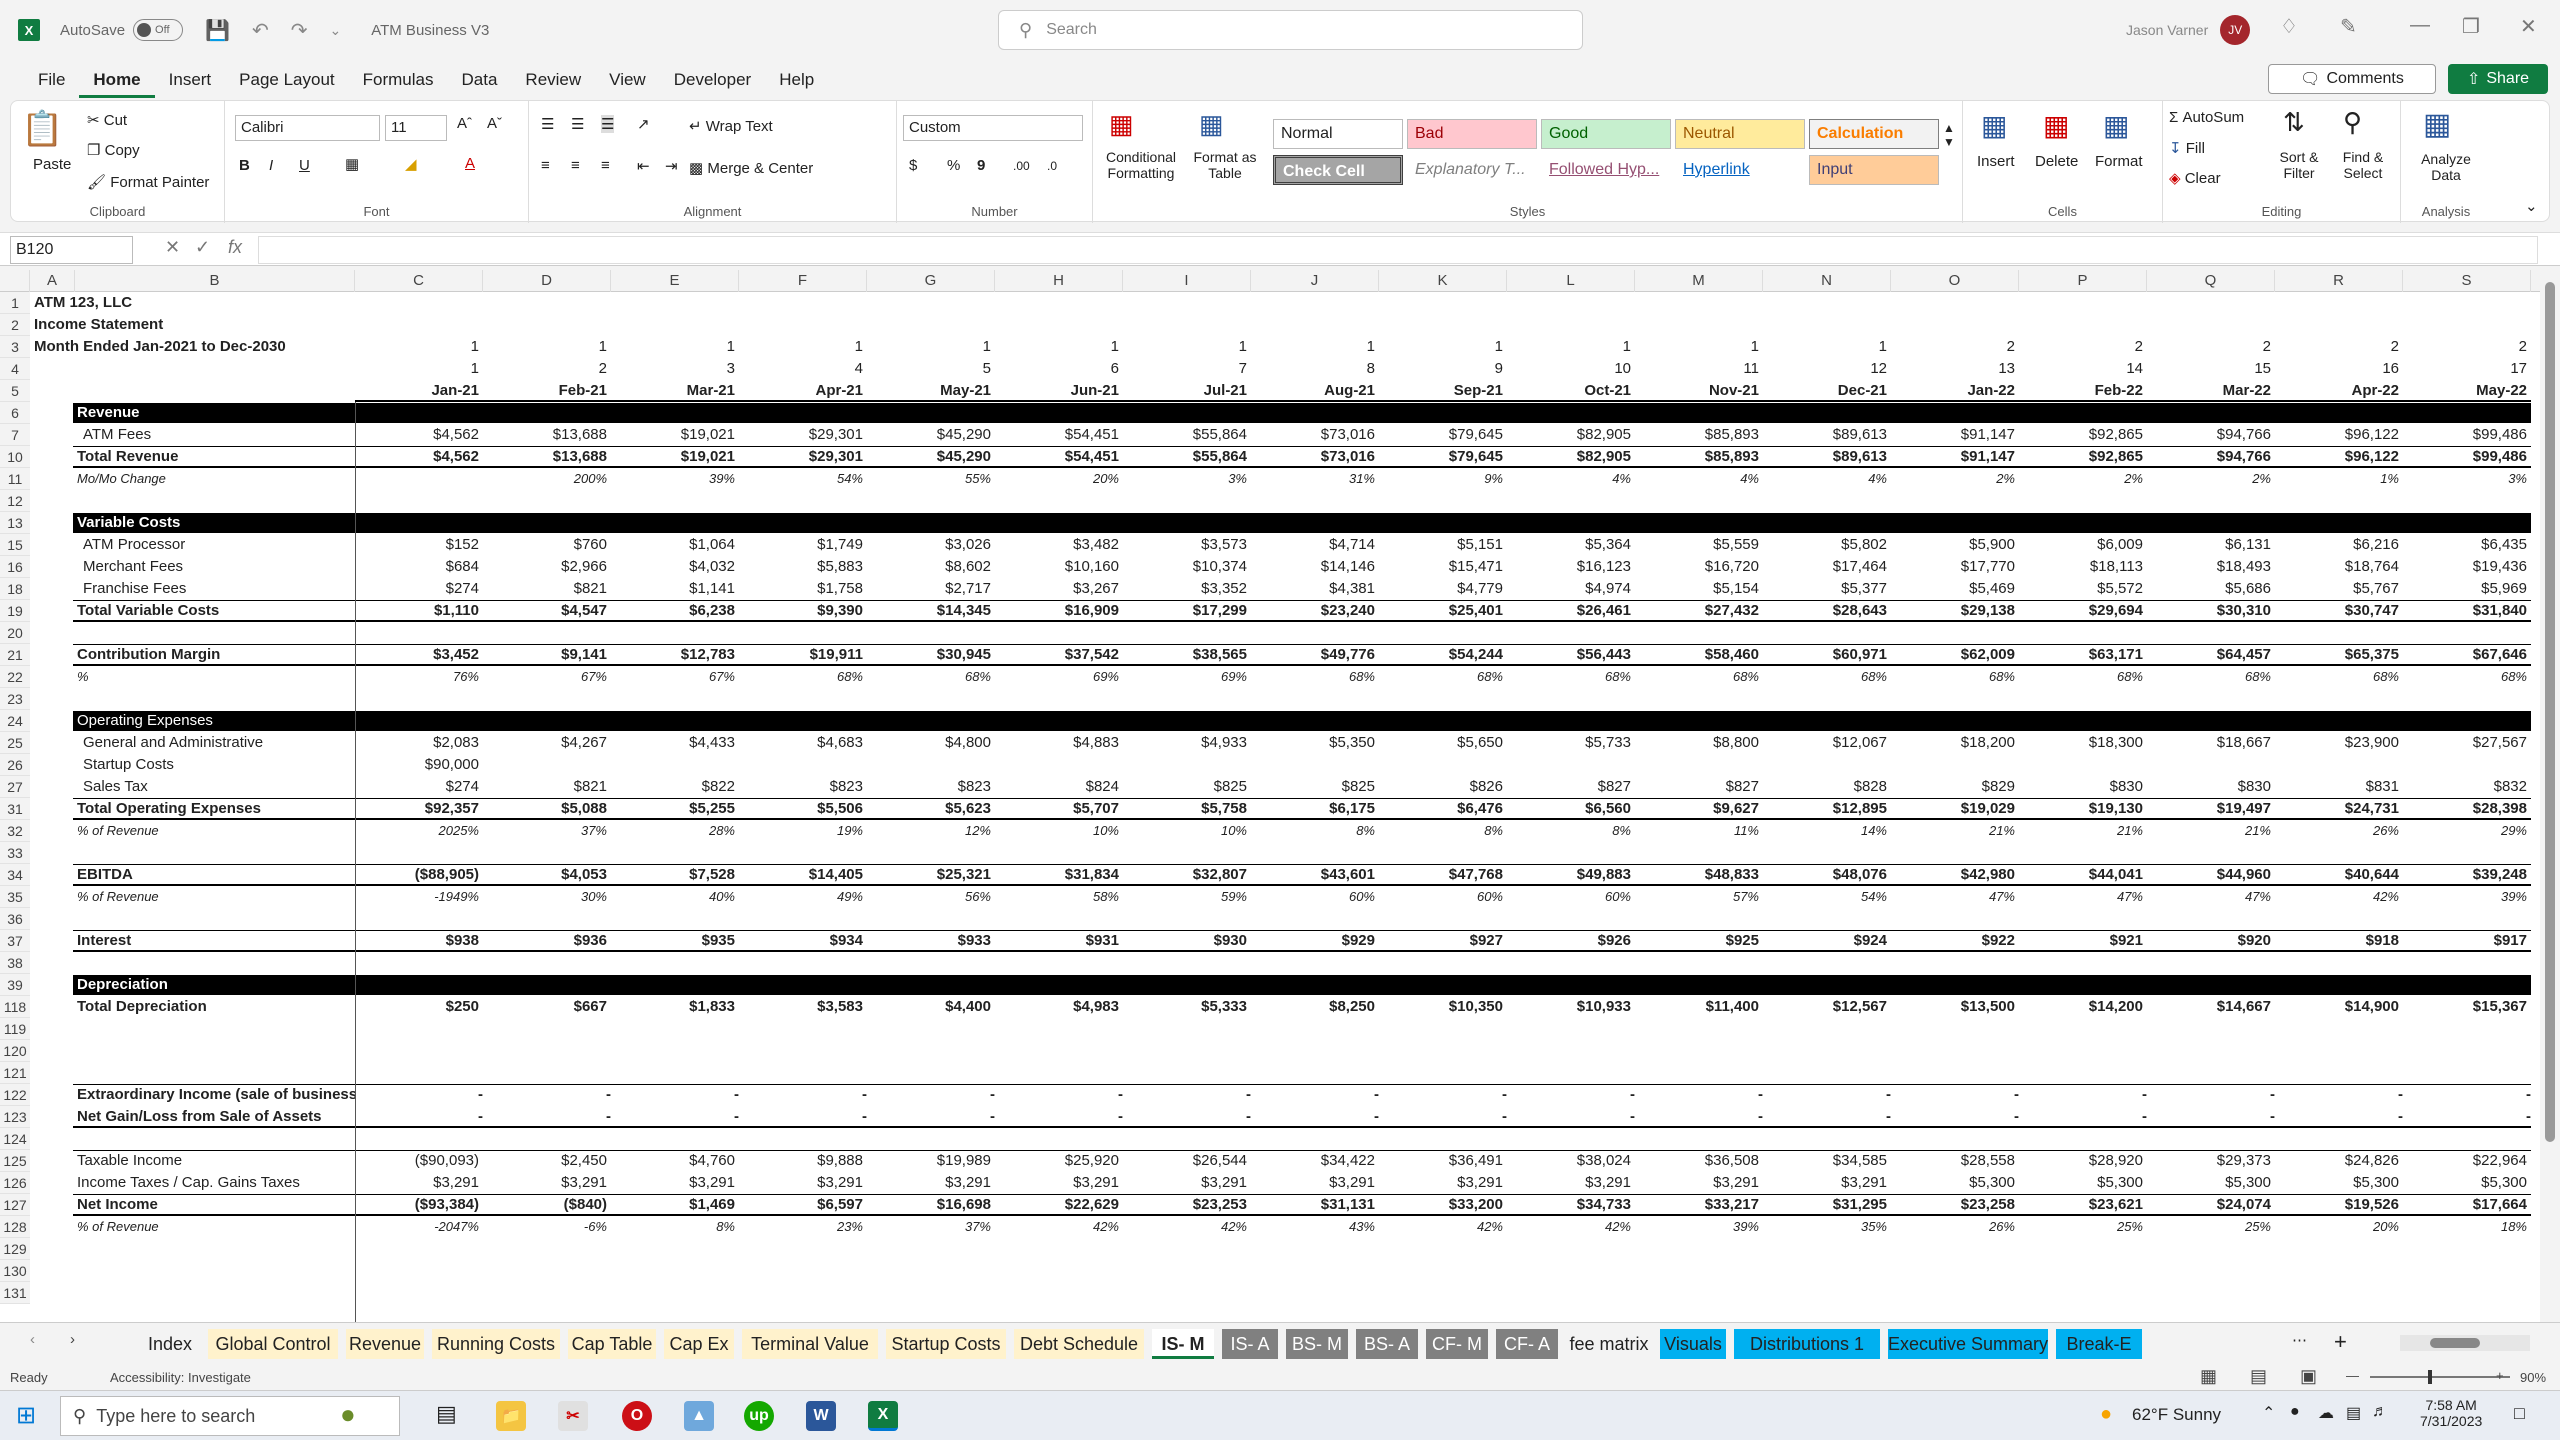 The width and height of the screenshot is (2560, 1440). What do you see at coordinates (803, 831) in the screenshot?
I see `cell-f32: 19%` at bounding box center [803, 831].